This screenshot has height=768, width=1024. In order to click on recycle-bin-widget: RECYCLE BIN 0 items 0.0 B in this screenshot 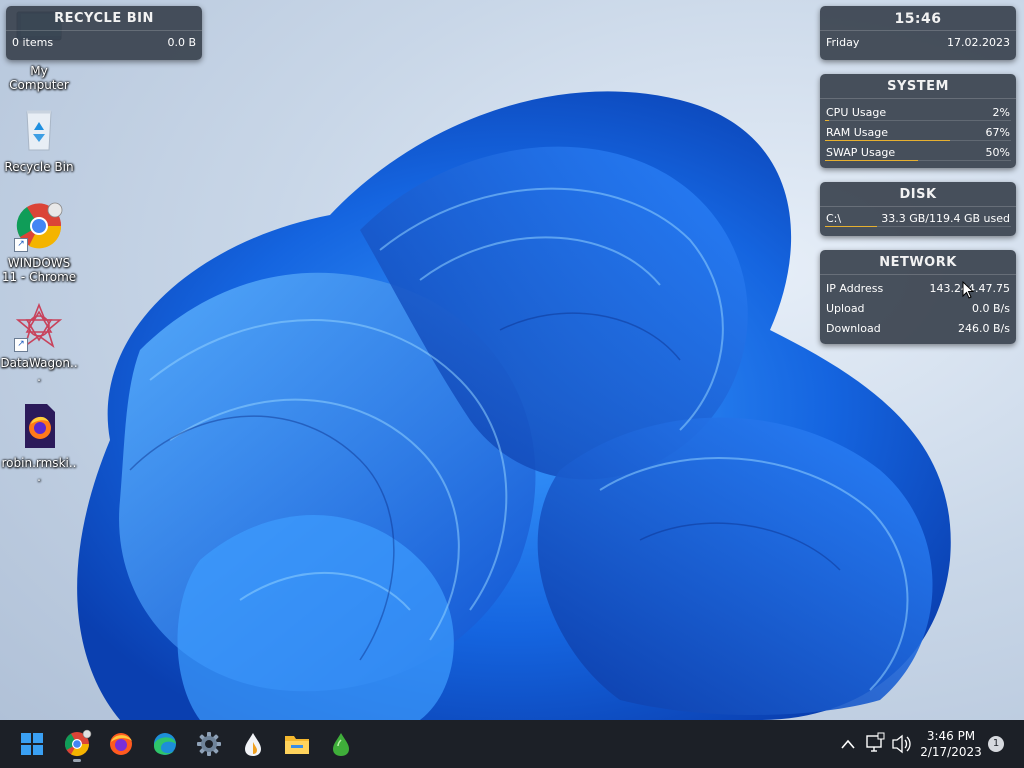, I will do `click(104, 33)`.